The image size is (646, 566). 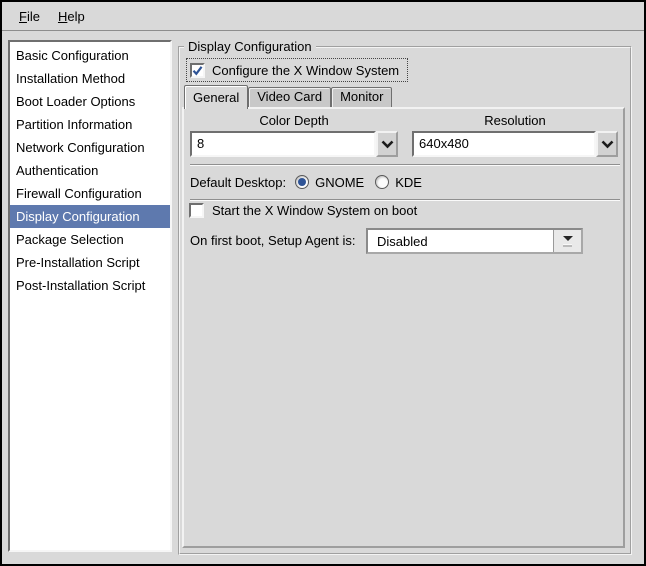 I want to click on check-icon, so click(x=197, y=70).